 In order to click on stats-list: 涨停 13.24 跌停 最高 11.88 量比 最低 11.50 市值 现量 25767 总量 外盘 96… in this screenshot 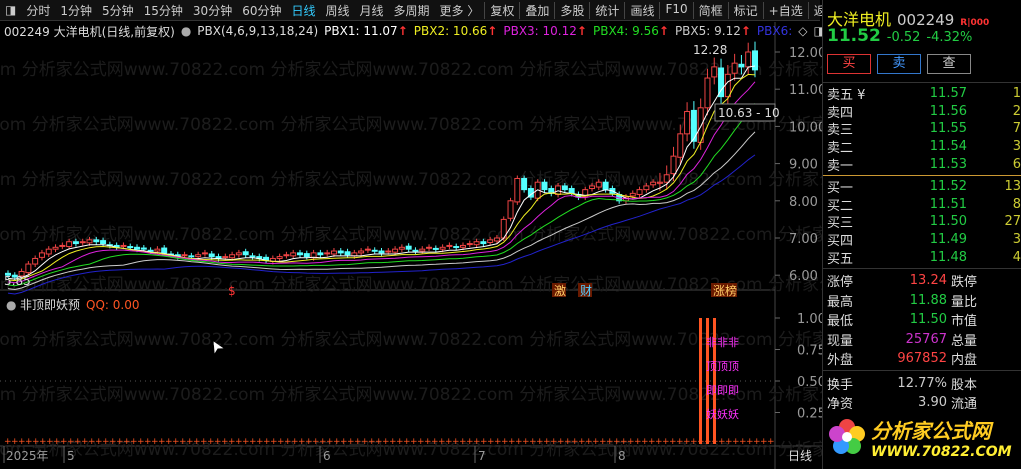, I will do `click(922, 320)`.